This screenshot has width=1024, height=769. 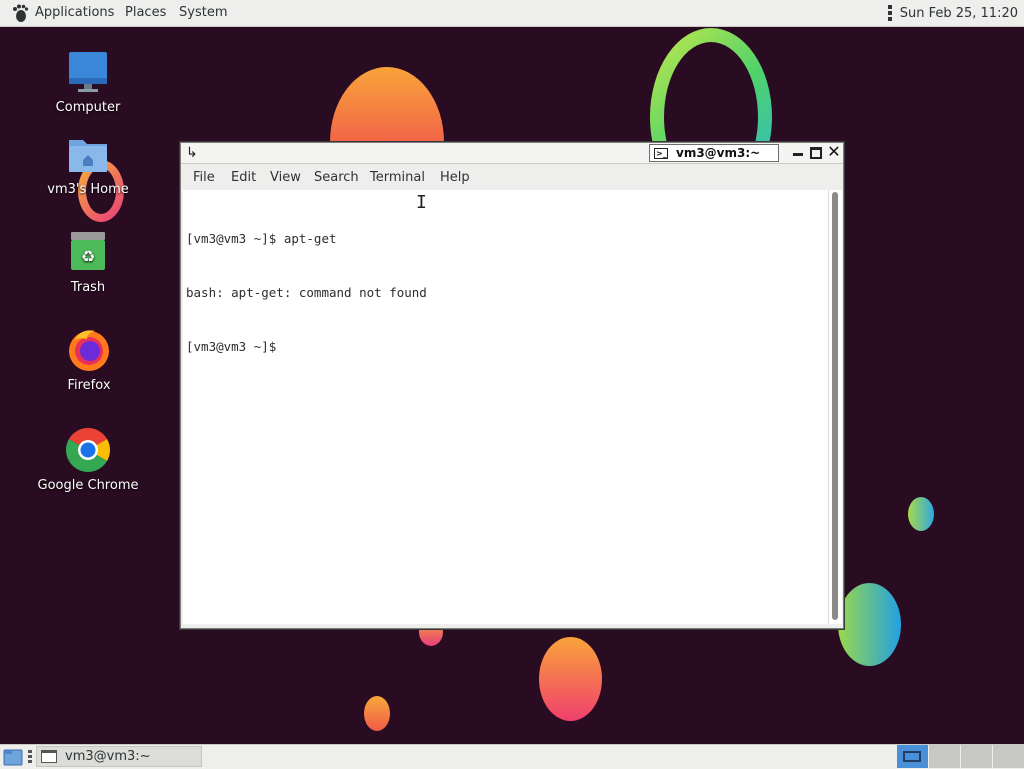 What do you see at coordinates (192, 153) in the screenshot?
I see `window-menu-arrow-icon: ↳` at bounding box center [192, 153].